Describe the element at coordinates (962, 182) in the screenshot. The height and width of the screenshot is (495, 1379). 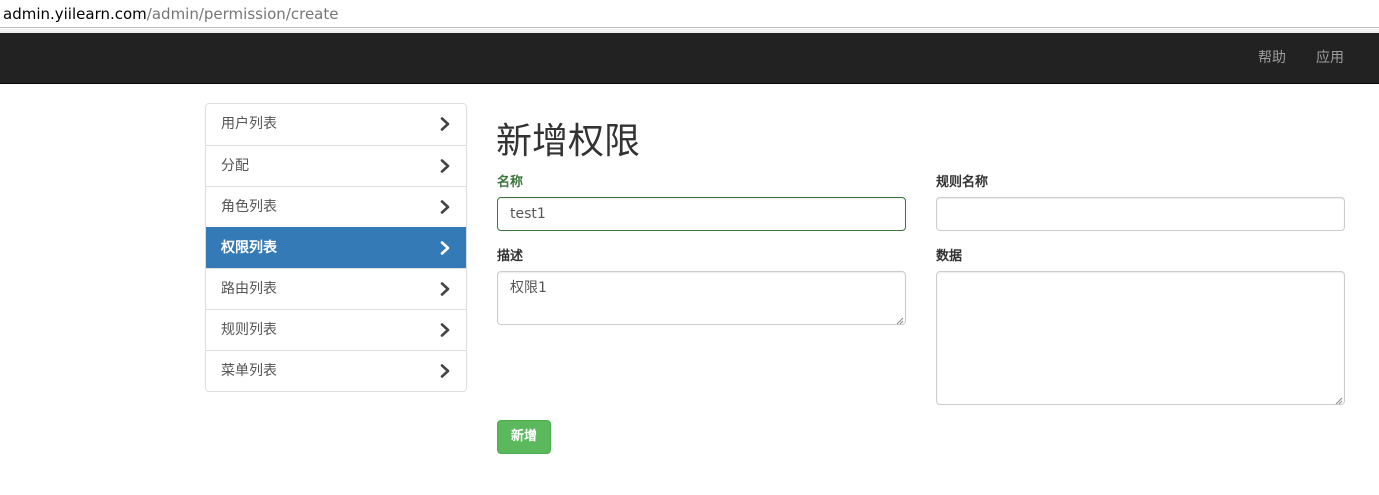
I see `rule-name-label: 规则名称` at that location.